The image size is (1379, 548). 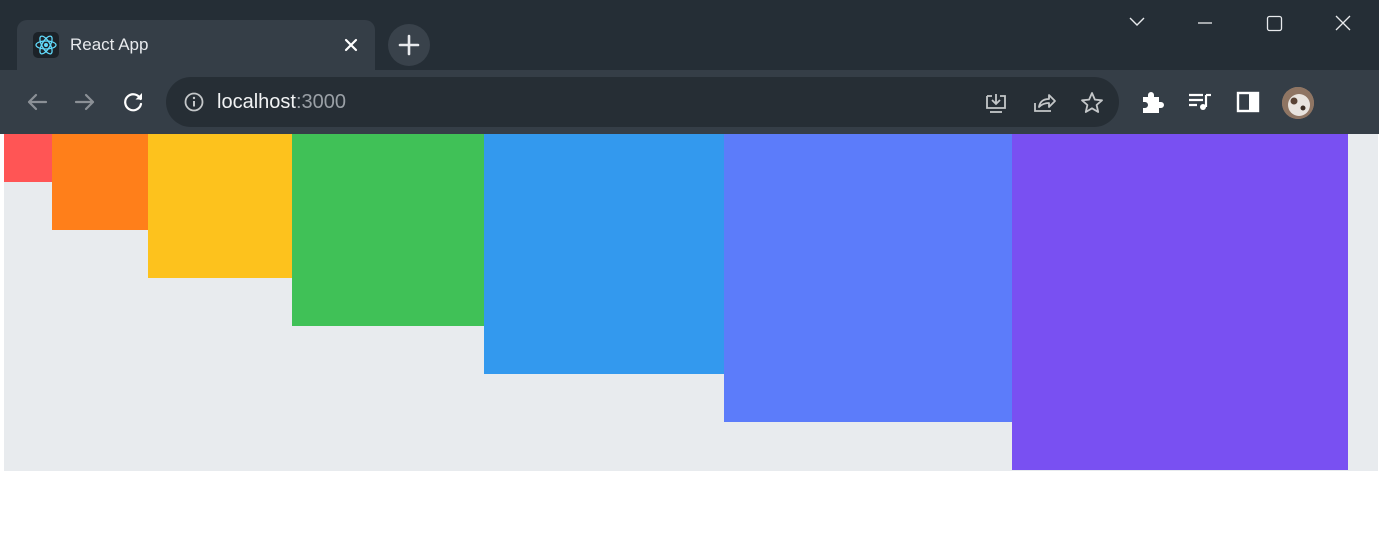 What do you see at coordinates (100, 182) in the screenshot?
I see `box-orange` at bounding box center [100, 182].